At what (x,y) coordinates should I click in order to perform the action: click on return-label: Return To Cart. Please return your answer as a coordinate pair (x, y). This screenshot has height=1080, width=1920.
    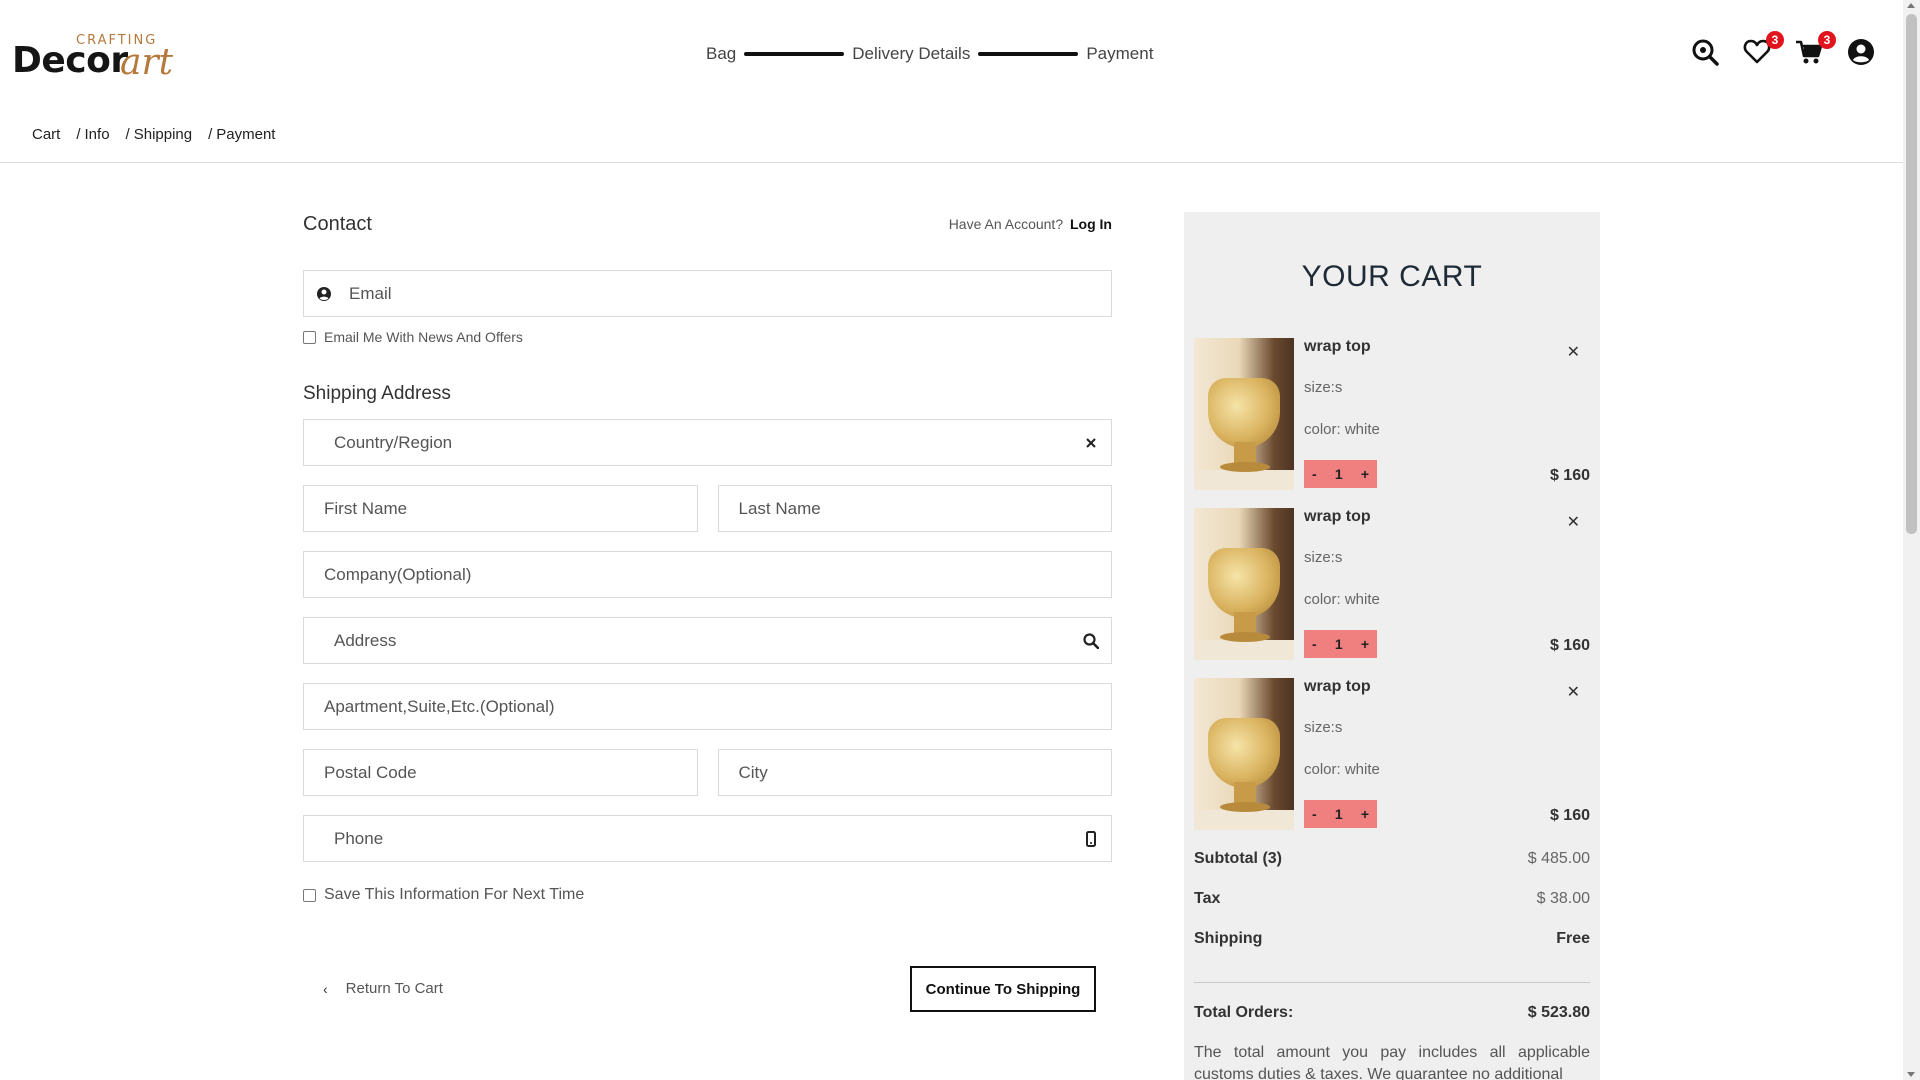
    Looking at the image, I should click on (394, 988).